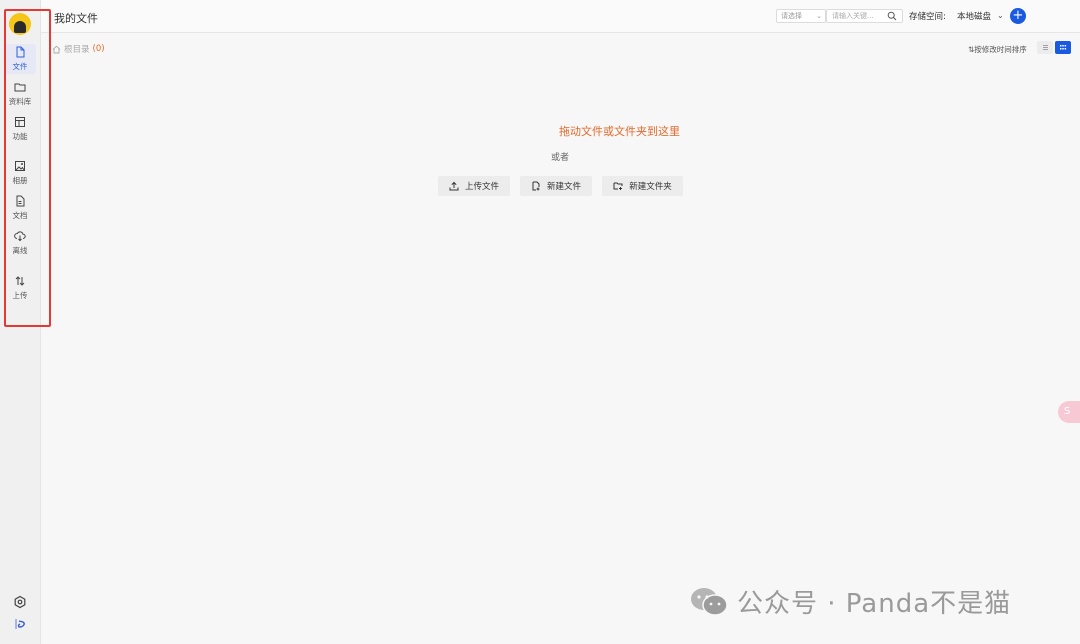 This screenshot has width=1080, height=644. Describe the element at coordinates (1069, 412) in the screenshot. I see `floating-side-tab: S` at that location.